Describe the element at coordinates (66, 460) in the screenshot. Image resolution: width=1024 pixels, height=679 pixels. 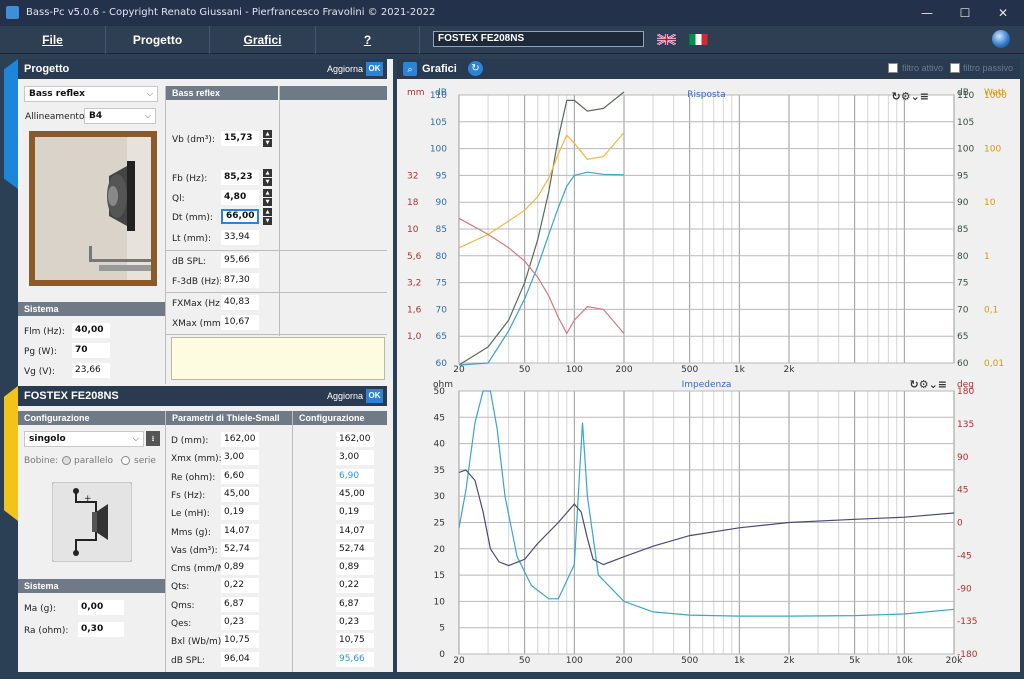
I see `parallelo-radio` at that location.